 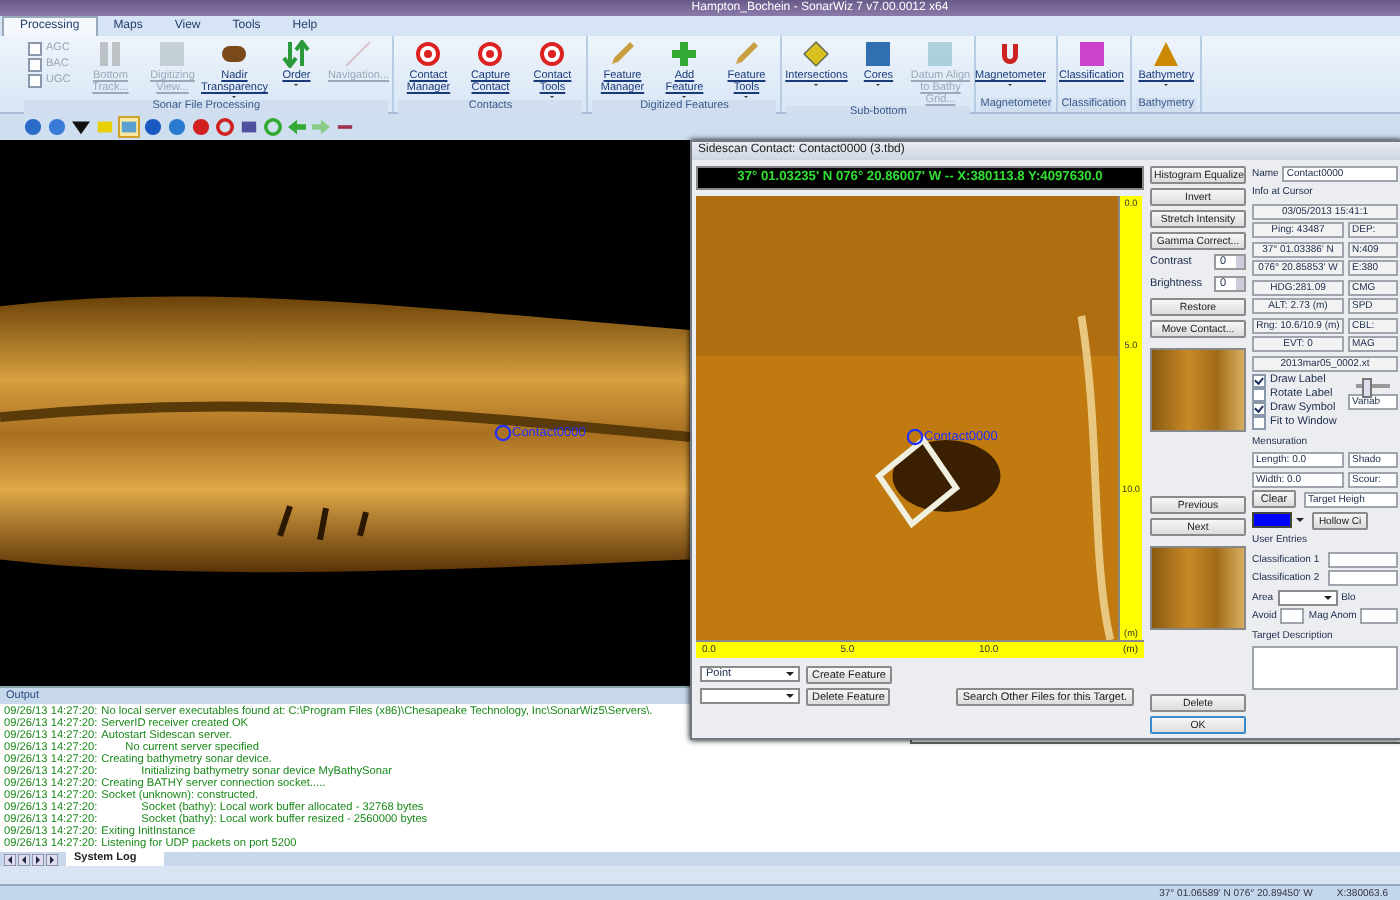 I want to click on mag-anom-field, so click(x=1379, y=616).